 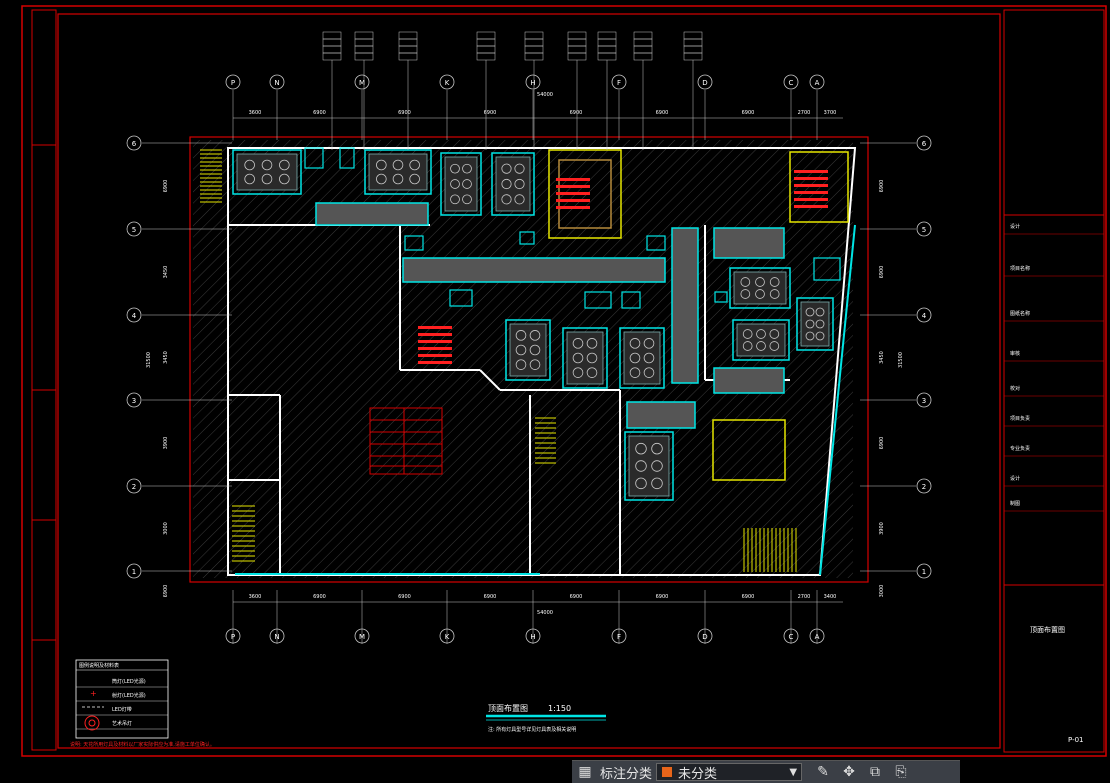 What do you see at coordinates (901, 360) in the screenshot?
I see `right-total-dimension: 31500` at bounding box center [901, 360].